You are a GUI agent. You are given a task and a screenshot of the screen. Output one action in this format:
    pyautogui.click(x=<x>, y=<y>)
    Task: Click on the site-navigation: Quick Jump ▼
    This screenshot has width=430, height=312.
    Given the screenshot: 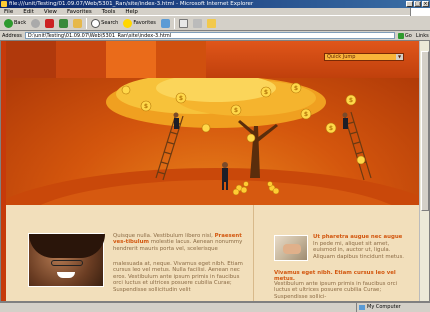 What is the action you would take?
    pyautogui.click(x=213, y=59)
    